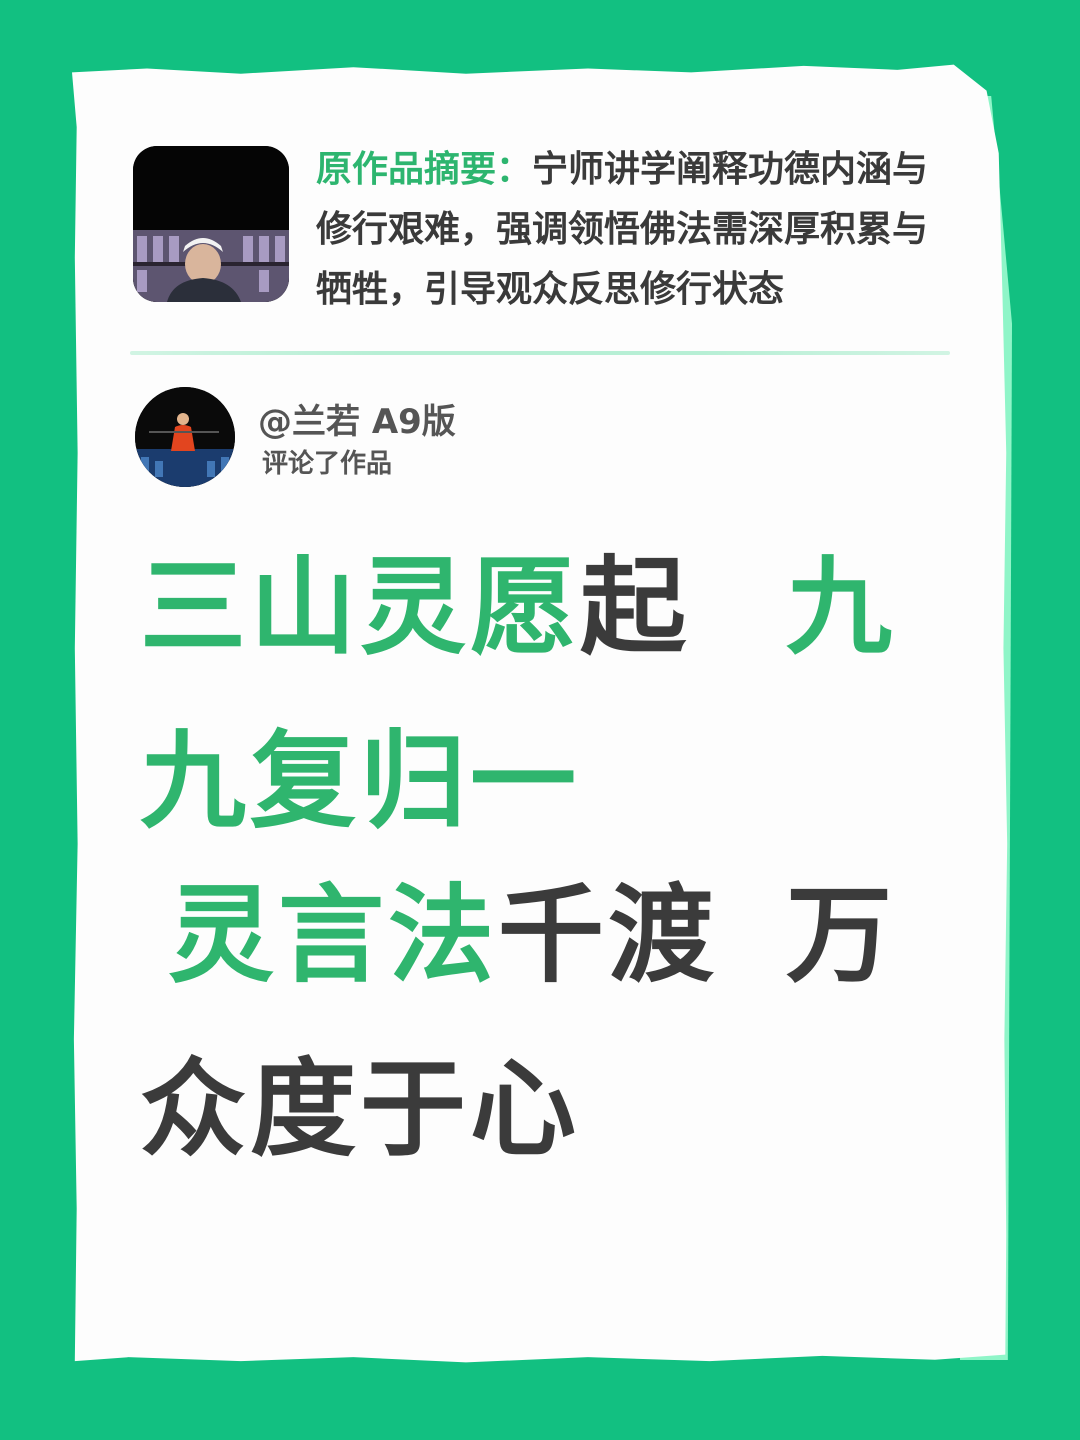 This screenshot has width=1080, height=1440. I want to click on comment-line-1-green: 三山灵愿, so click(360, 607).